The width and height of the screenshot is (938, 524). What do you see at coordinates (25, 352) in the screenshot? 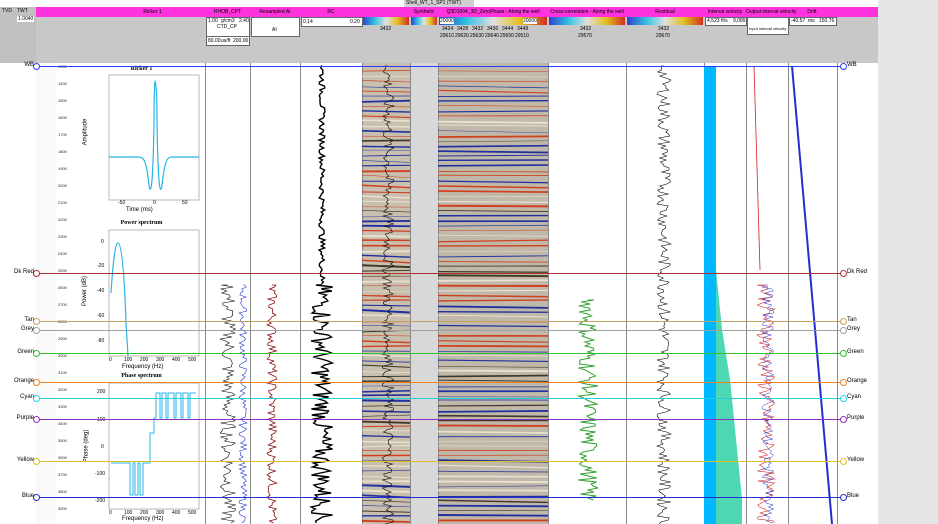
I see `horizon-marker-left: Green` at bounding box center [25, 352].